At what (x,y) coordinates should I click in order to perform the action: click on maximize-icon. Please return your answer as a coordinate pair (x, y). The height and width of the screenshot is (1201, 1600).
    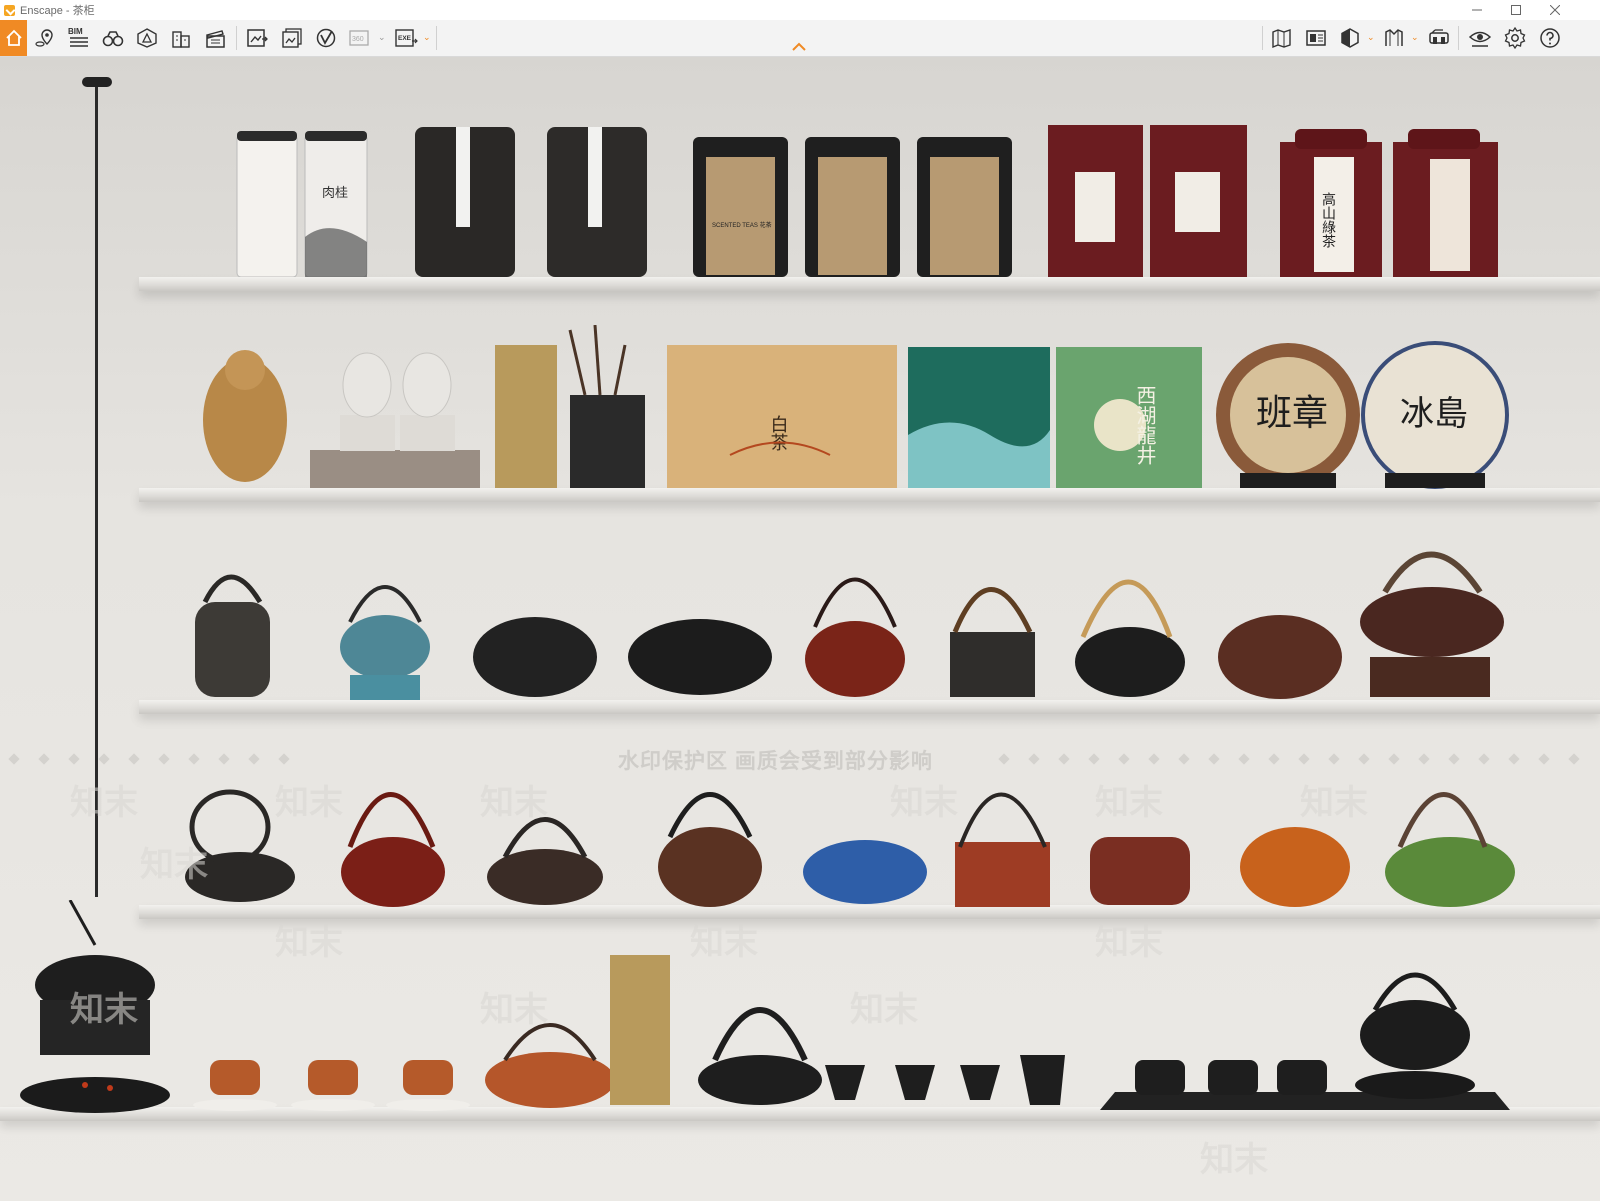
    Looking at the image, I should click on (1516, 10).